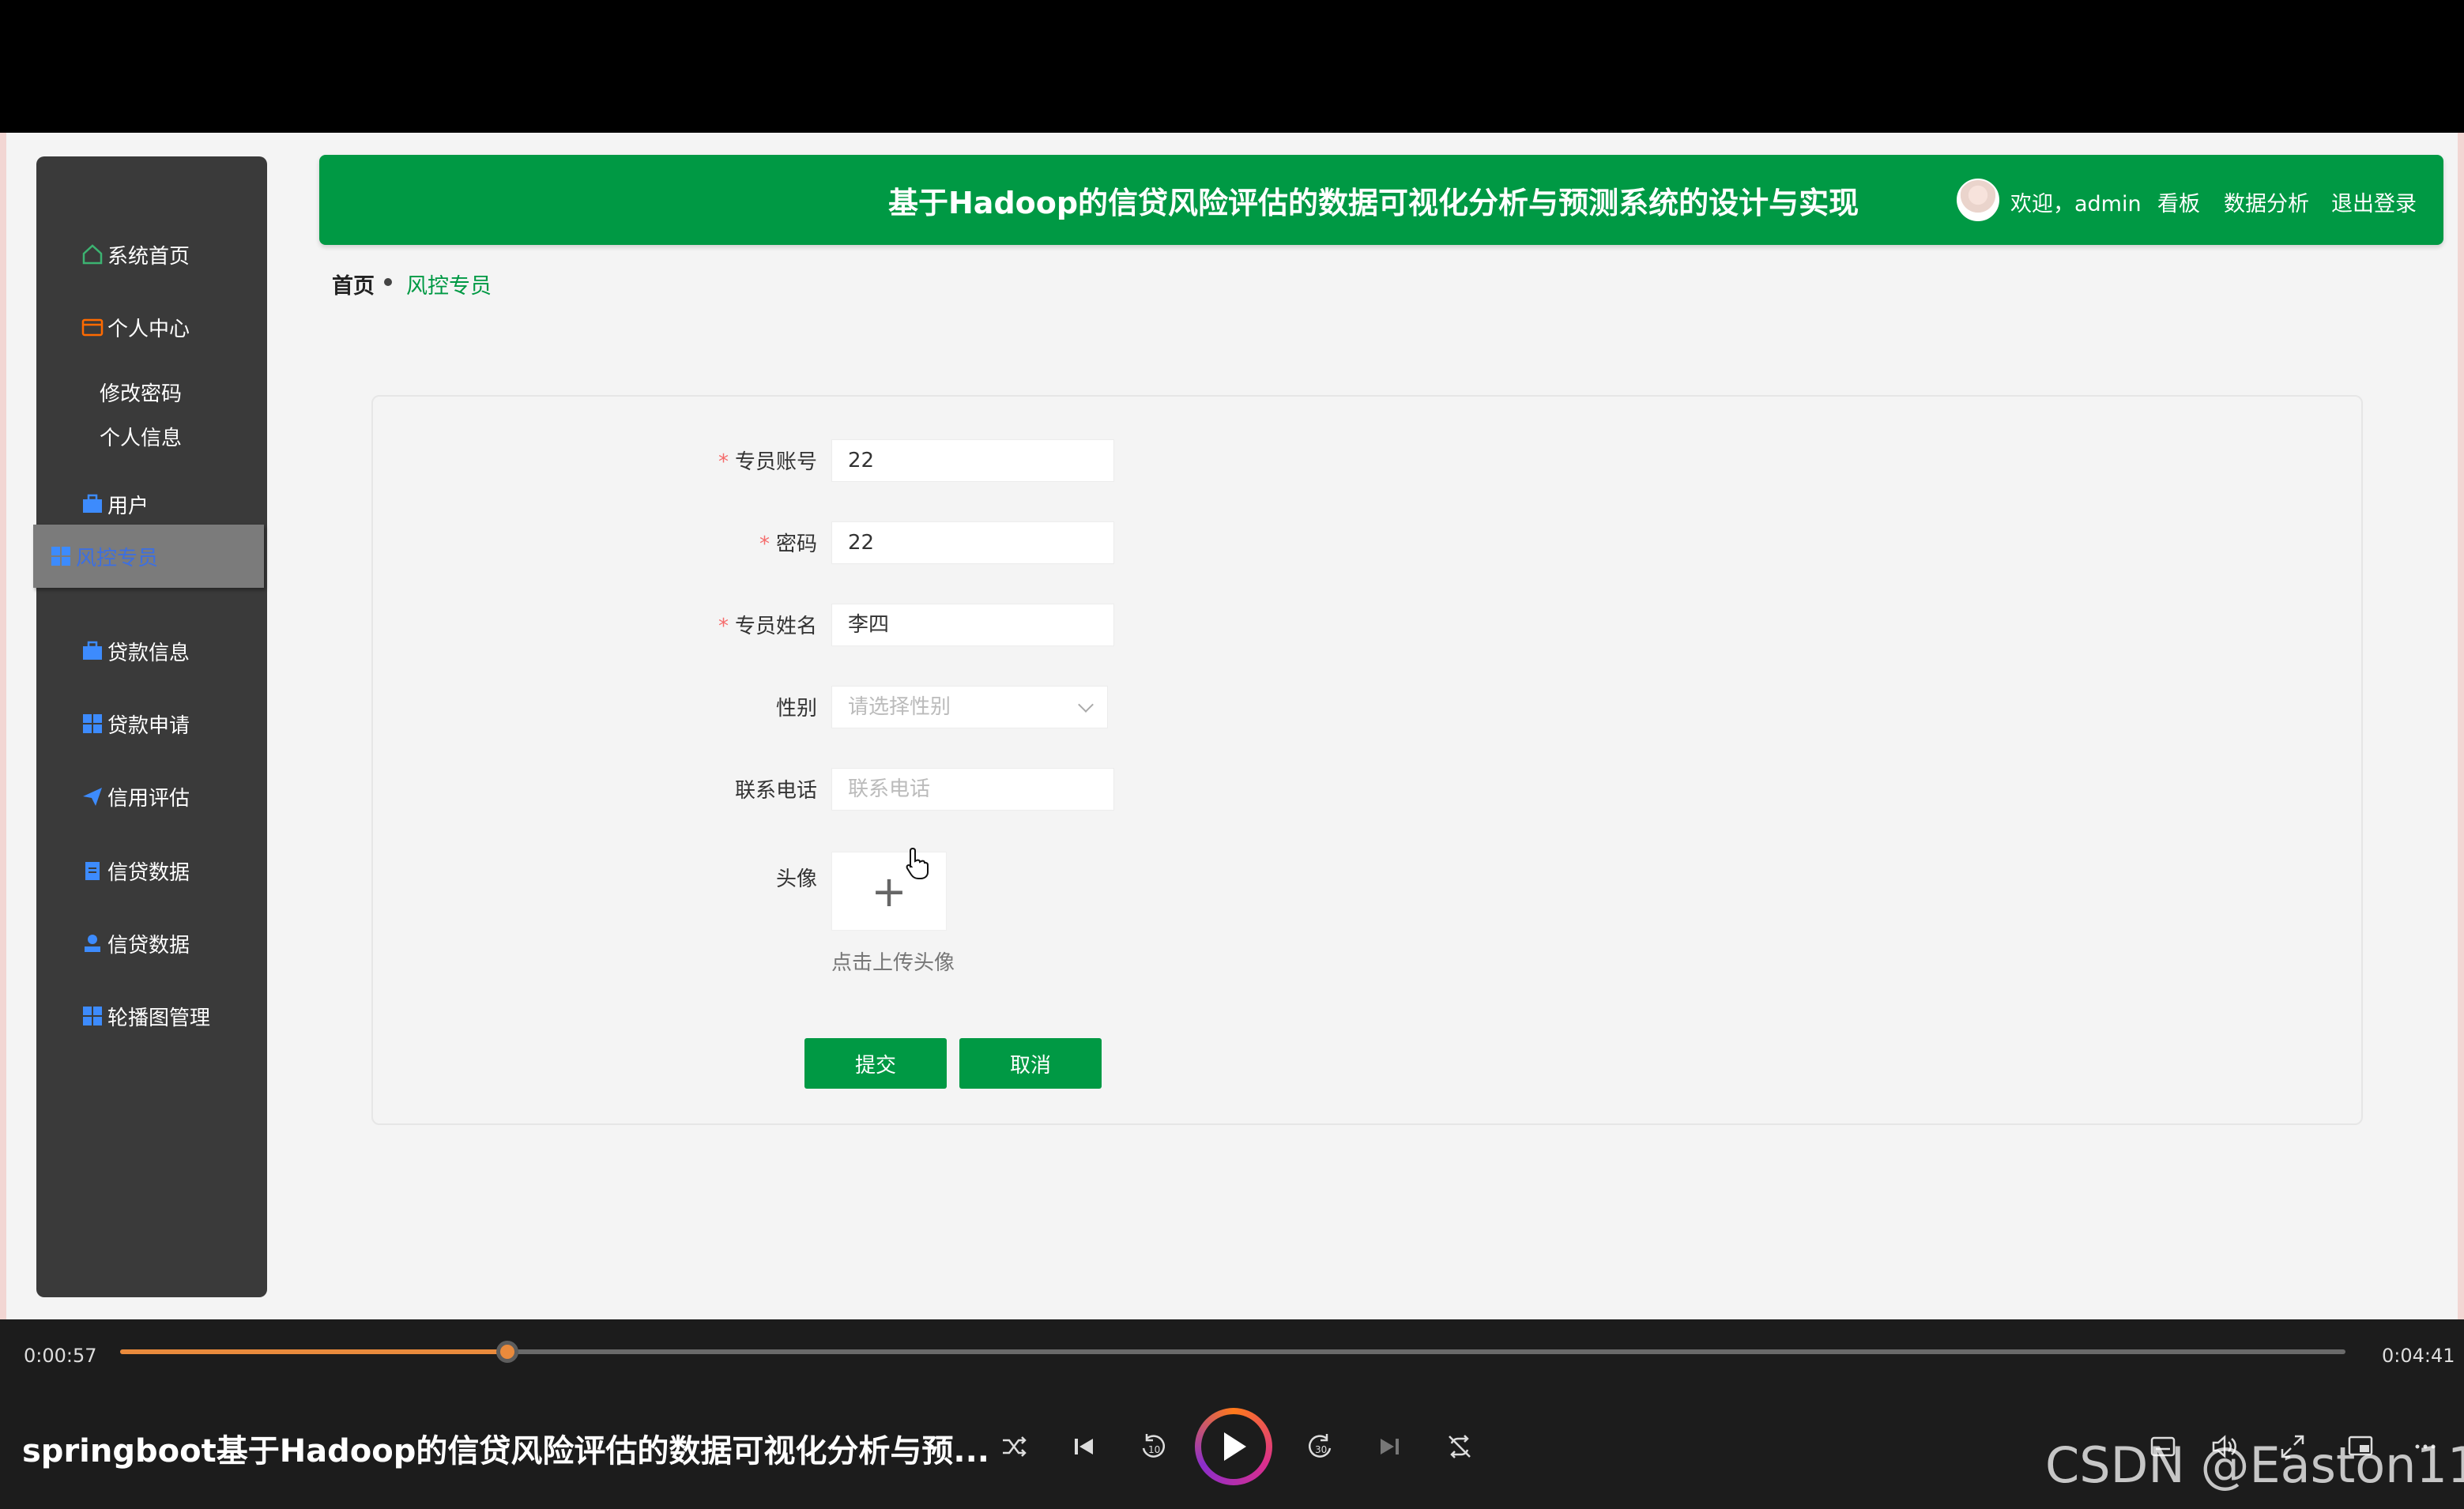  What do you see at coordinates (796, 709) in the screenshot?
I see `gender-label: 性别` at bounding box center [796, 709].